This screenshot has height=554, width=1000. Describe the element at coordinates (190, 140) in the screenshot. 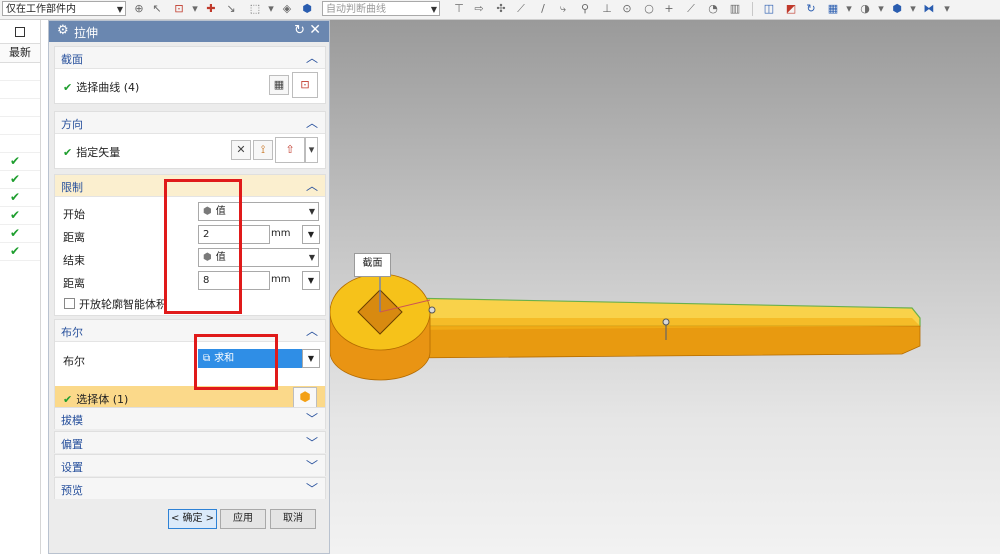

I see `direction-panel: 方向 ︿ ✔ 指定矢量 ✕ ⟟ ⇧ ▾` at that location.